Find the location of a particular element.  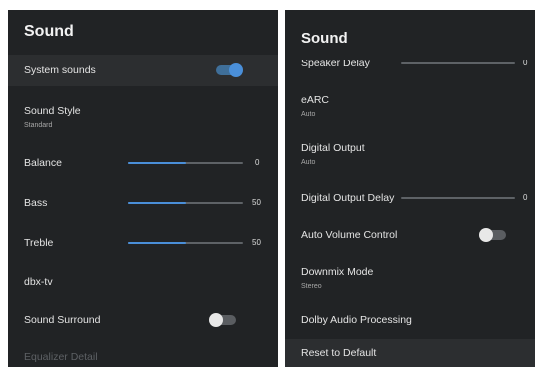

sound-style-value: Standard is located at coordinates (38, 125).